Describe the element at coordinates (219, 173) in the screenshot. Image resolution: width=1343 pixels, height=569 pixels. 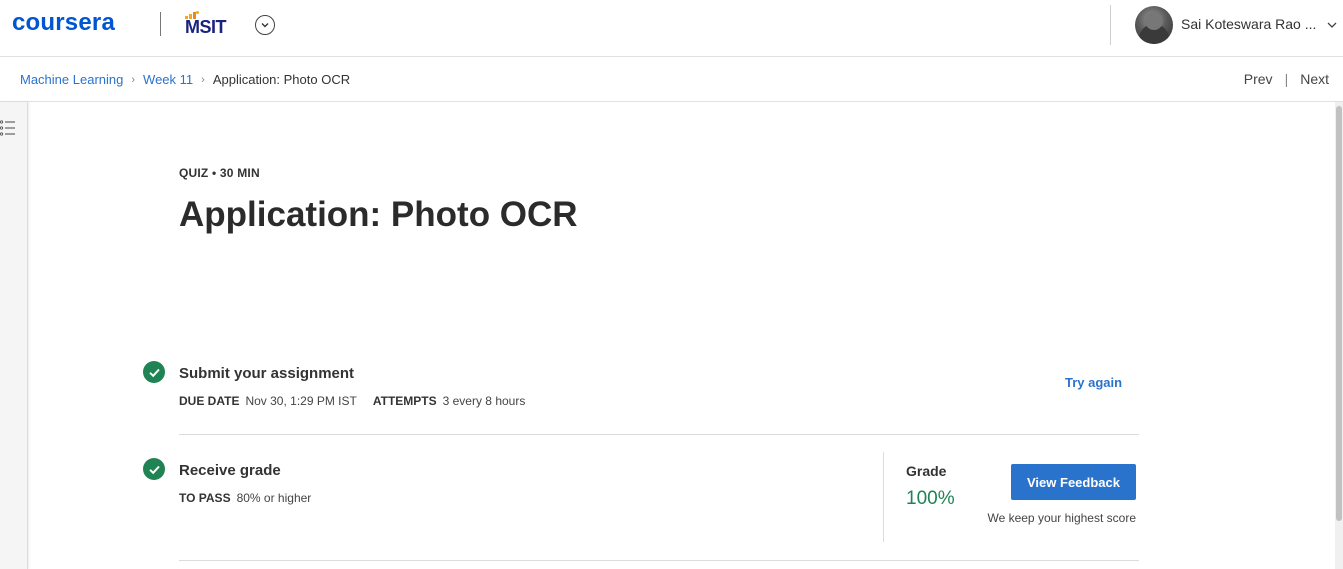
I see `quiz-meta: QUIZ • 30 MIN` at that location.